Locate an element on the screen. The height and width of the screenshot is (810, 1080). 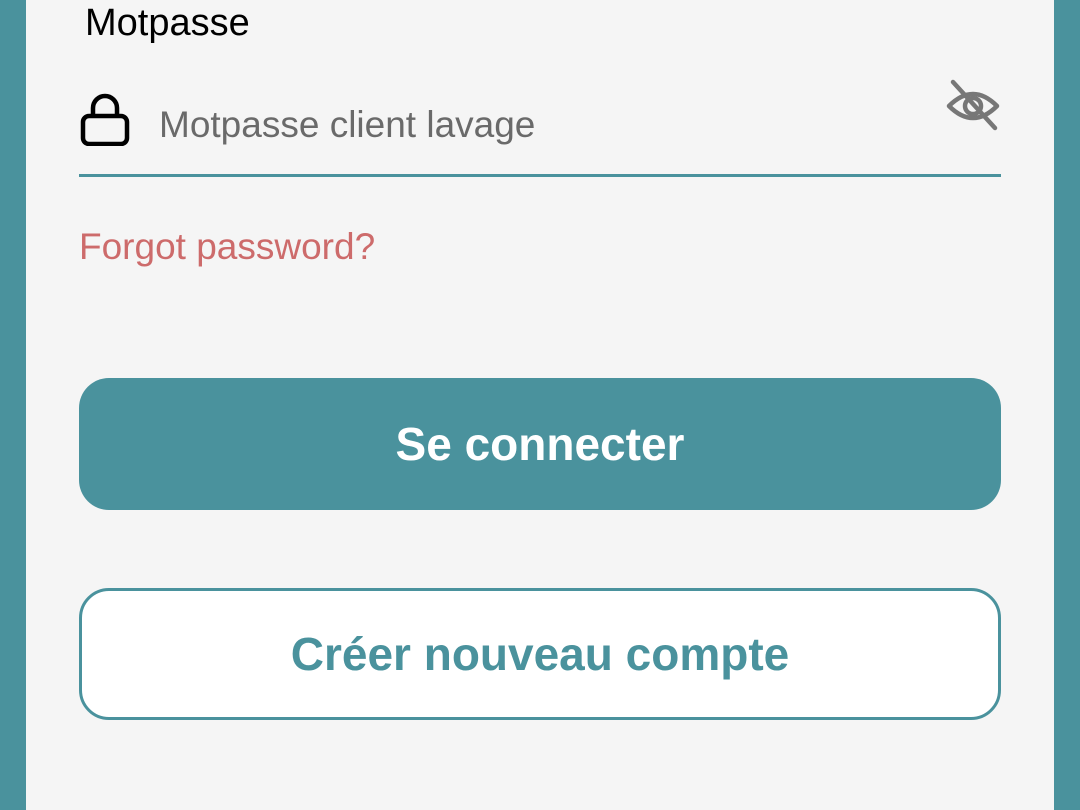
password-label: Motpasse is located at coordinates (167, 23).